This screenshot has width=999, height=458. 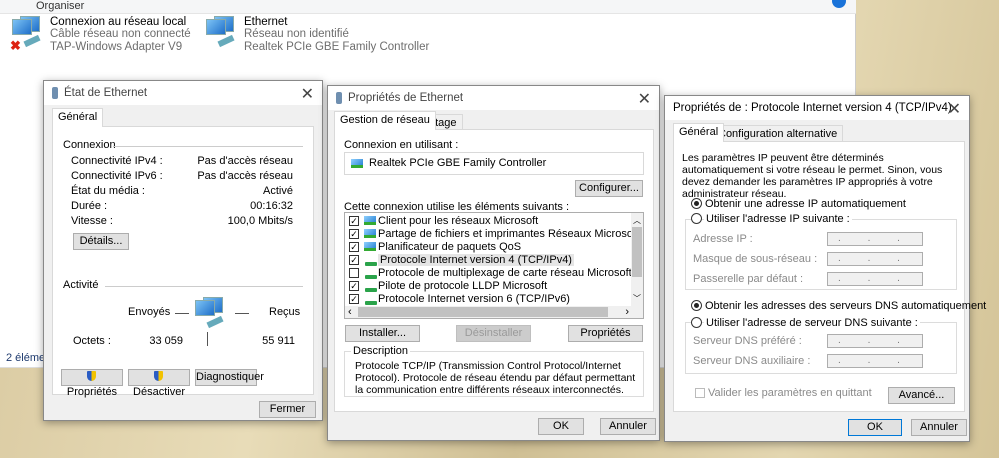 What do you see at coordinates (748, 279) in the screenshot?
I see `field-label: Passerelle par défaut :` at bounding box center [748, 279].